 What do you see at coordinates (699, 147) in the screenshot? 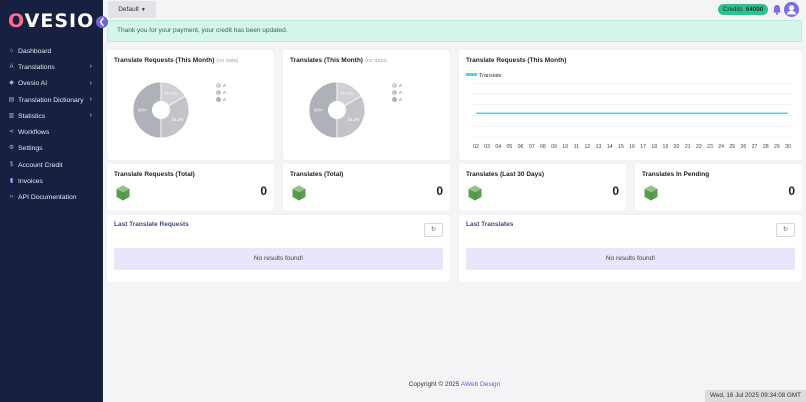
I see `x-tick-label: 22` at bounding box center [699, 147].